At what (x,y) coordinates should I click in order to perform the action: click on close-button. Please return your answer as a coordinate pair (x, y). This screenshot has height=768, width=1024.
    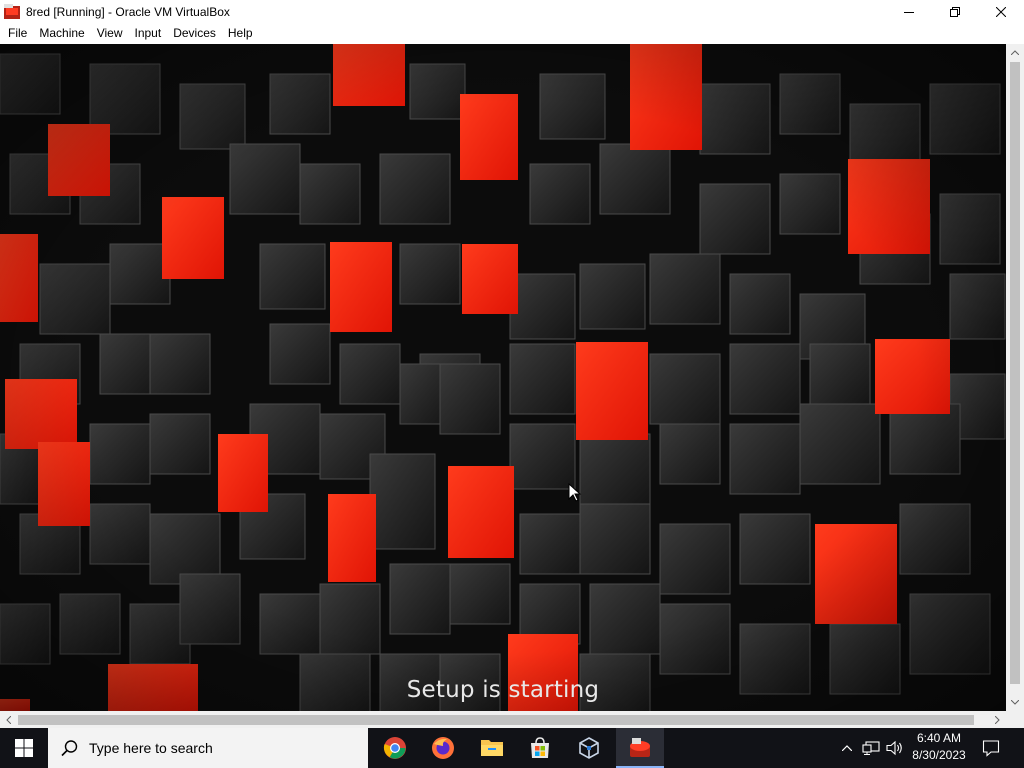
    Looking at the image, I should click on (1001, 11).